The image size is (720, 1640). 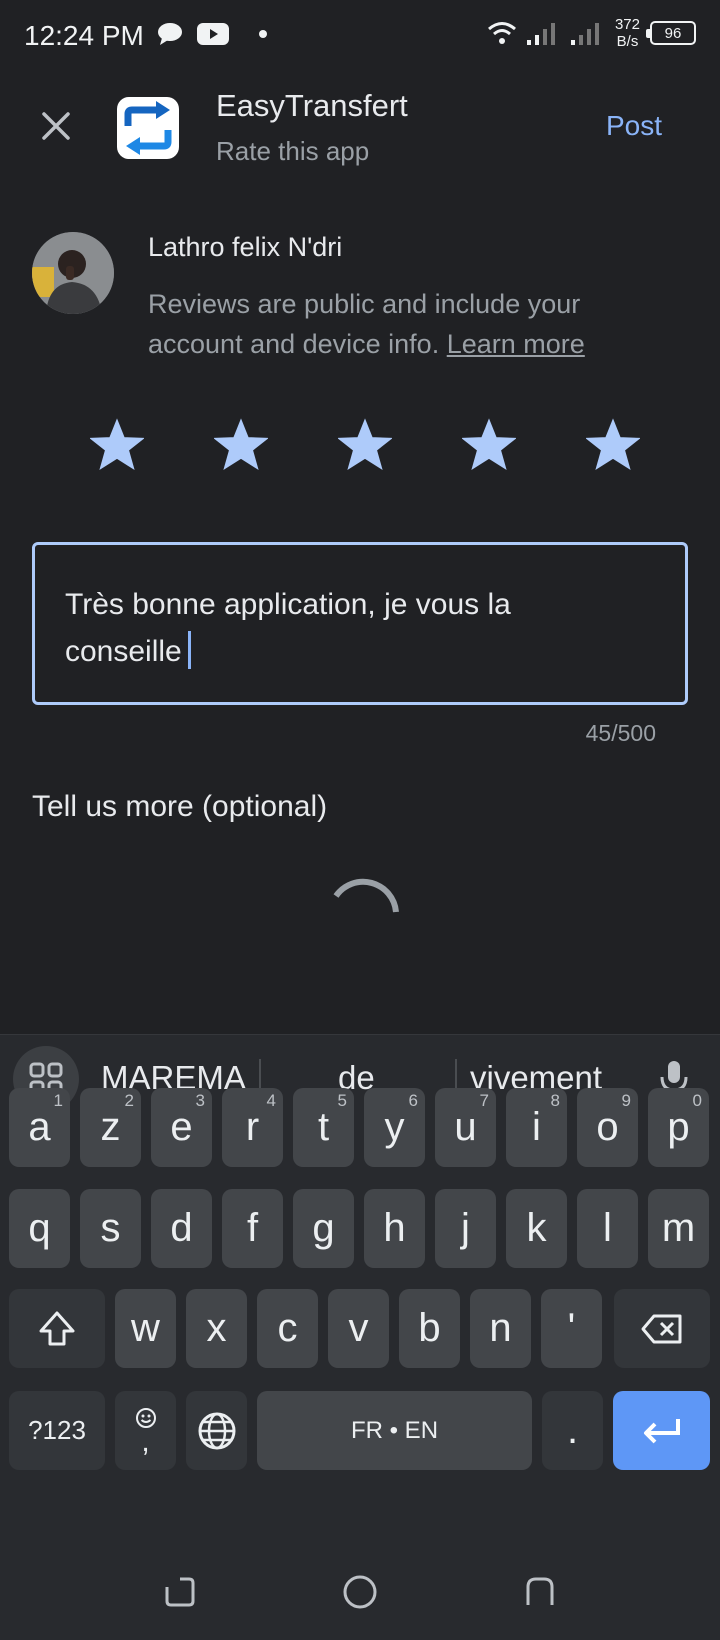 What do you see at coordinates (627, 41) in the screenshot?
I see `network-speed-unit: B/s` at bounding box center [627, 41].